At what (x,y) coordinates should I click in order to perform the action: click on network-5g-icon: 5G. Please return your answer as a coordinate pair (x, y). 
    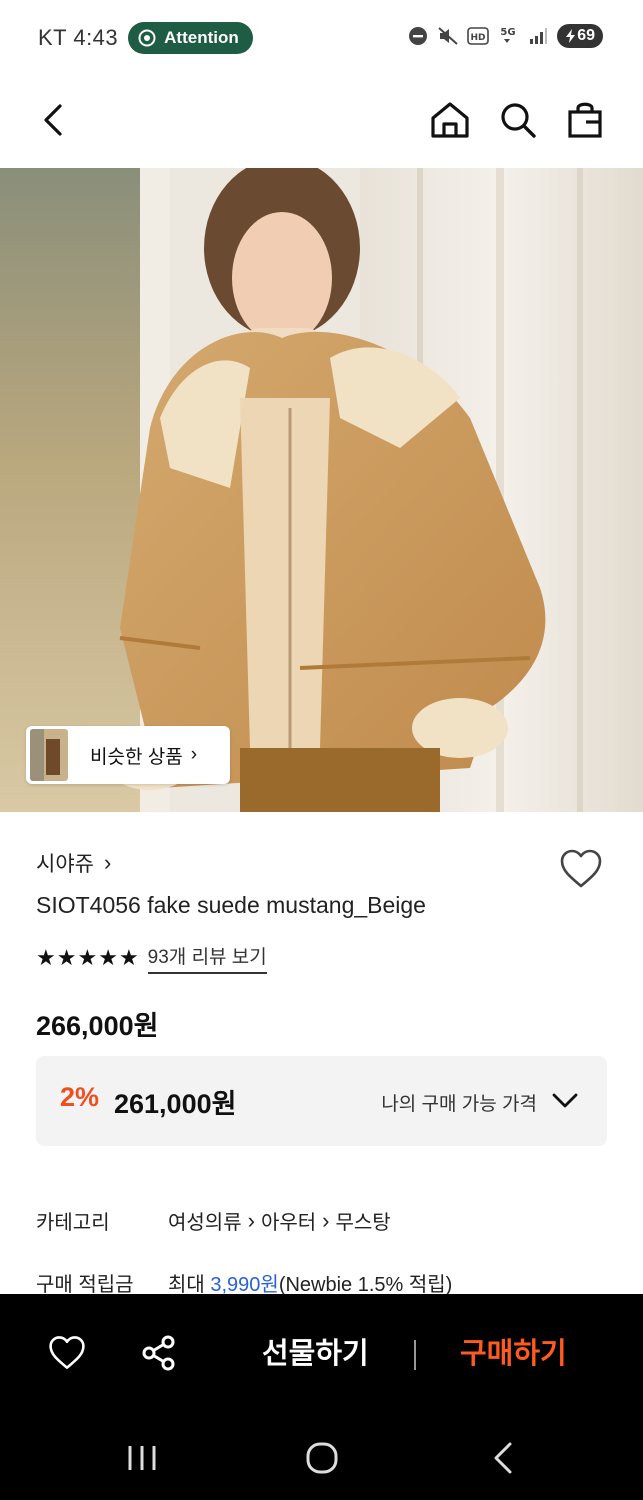
    Looking at the image, I should click on (508, 36).